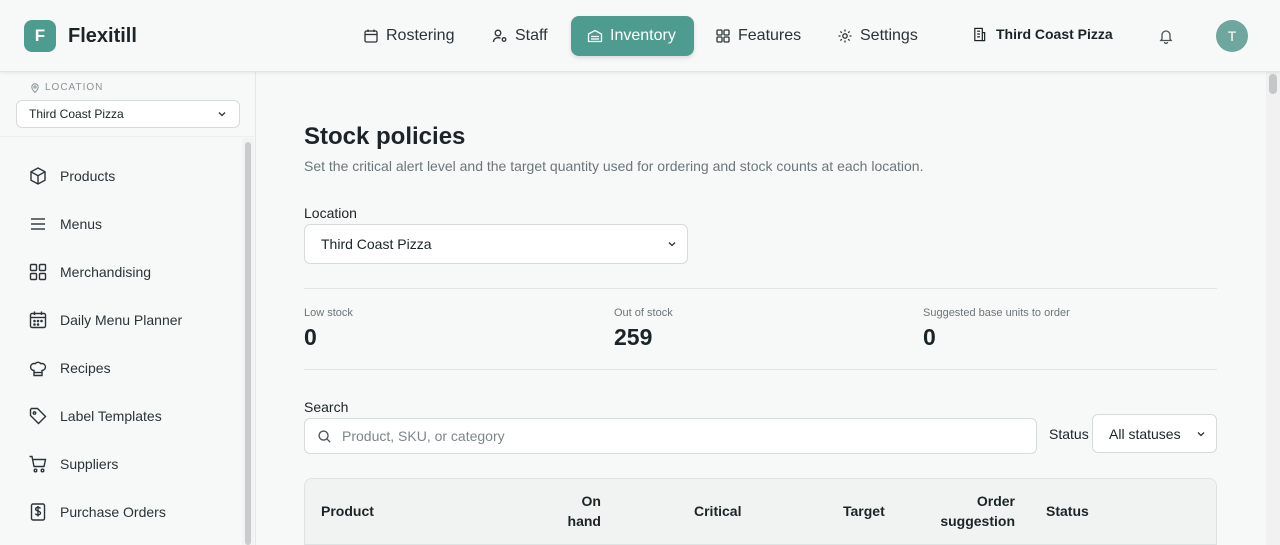 This screenshot has height=545, width=1280. I want to click on column-header-order-suggestion: Order suggestion, so click(969, 511).